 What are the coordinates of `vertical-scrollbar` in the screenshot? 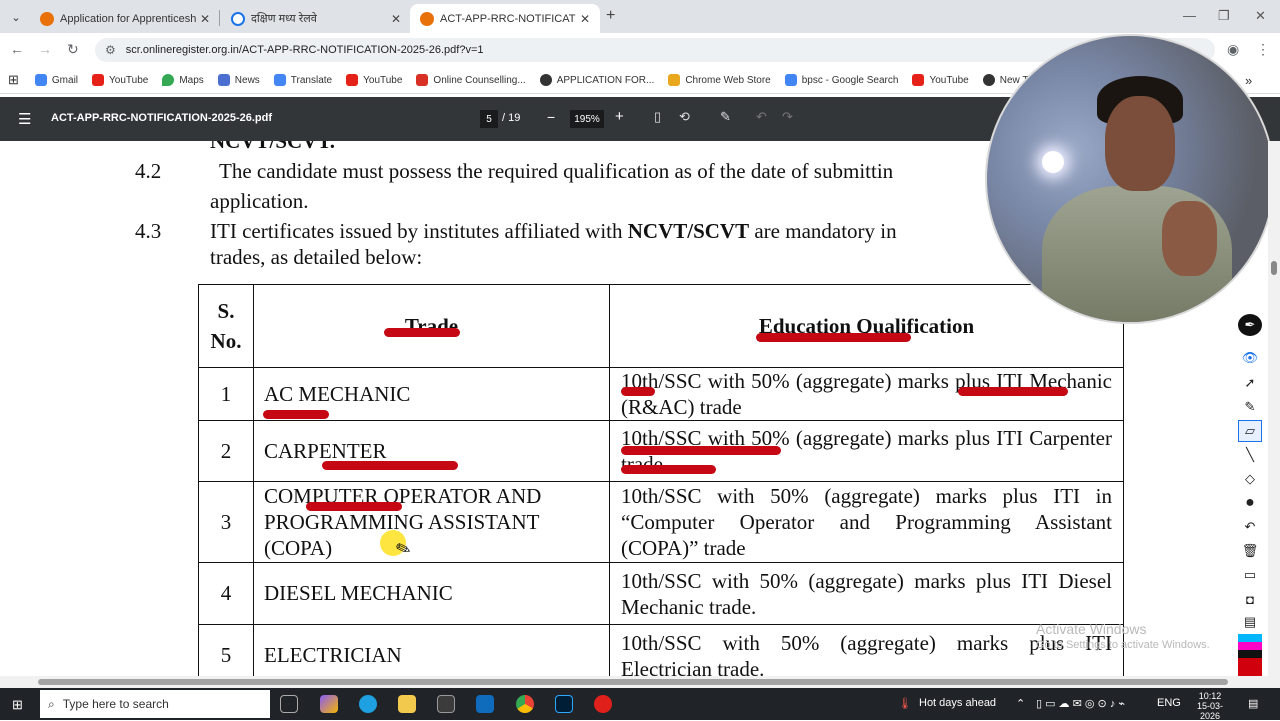 It's located at (1274, 408).